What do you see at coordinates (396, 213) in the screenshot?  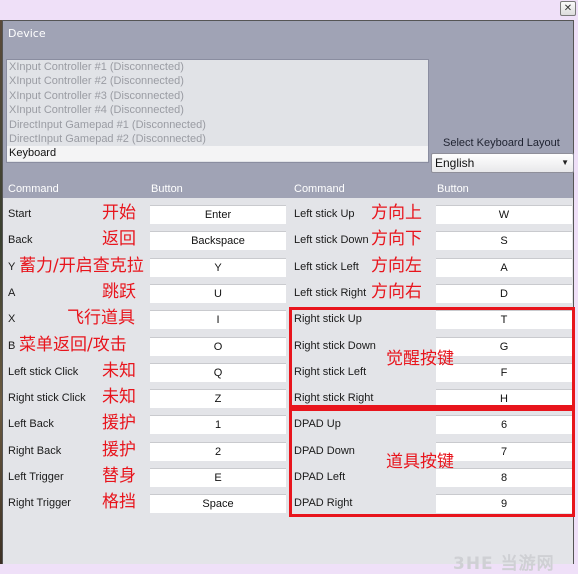 I see `annotation-label: 方向上` at bounding box center [396, 213].